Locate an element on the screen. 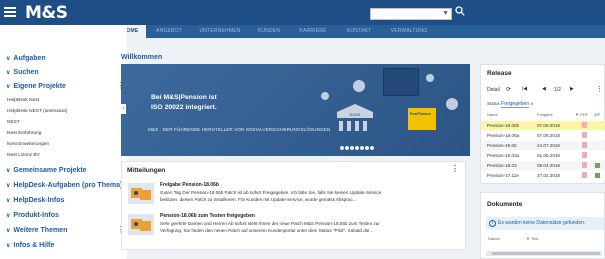  refresh-icon: ⟳ is located at coordinates (508, 89).